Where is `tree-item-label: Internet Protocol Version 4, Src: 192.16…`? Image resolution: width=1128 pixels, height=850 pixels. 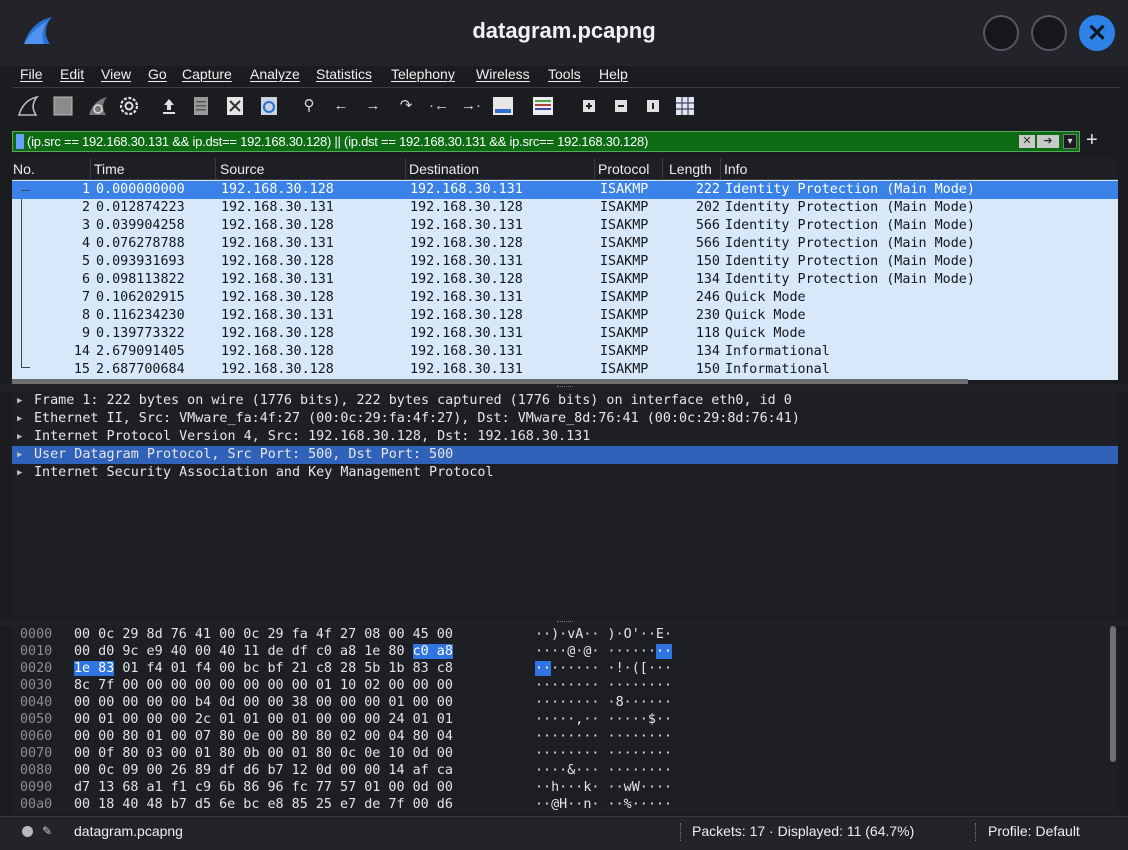
tree-item-label: Internet Protocol Version 4, Src: 192.16… is located at coordinates (312, 436).